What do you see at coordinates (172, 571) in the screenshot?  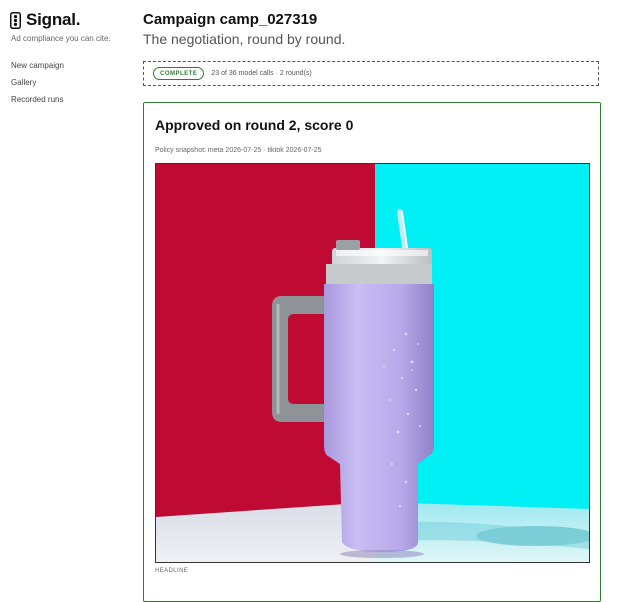 I see `headline-label: HEADLINE` at bounding box center [172, 571].